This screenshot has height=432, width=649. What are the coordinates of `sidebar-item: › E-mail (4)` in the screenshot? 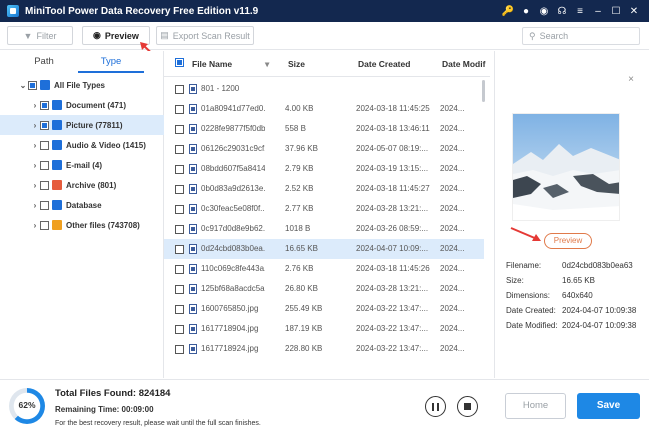 It's located at (82, 165).